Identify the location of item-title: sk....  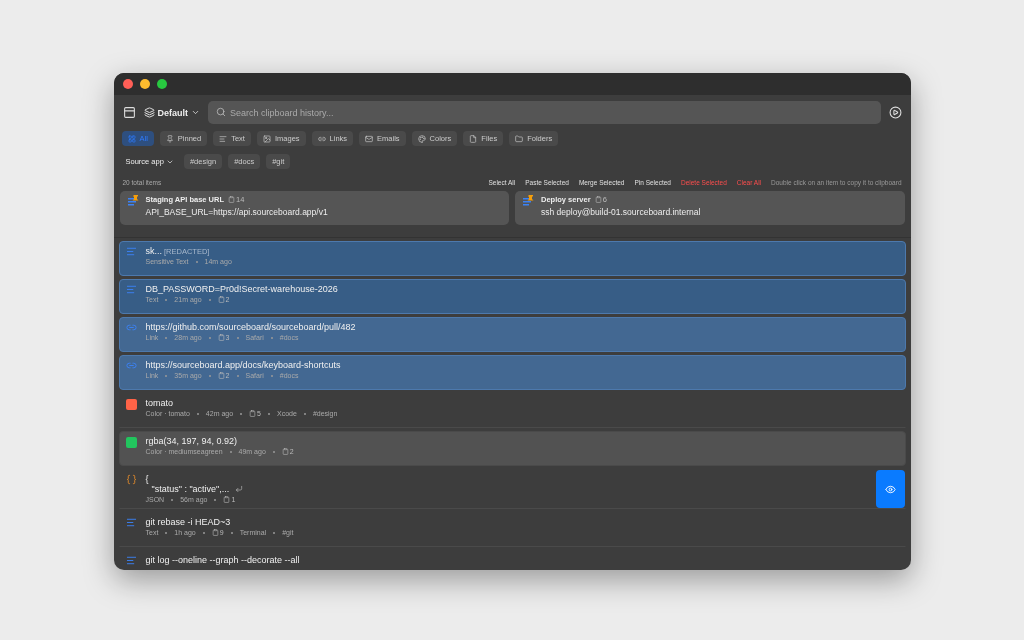
(153, 251).